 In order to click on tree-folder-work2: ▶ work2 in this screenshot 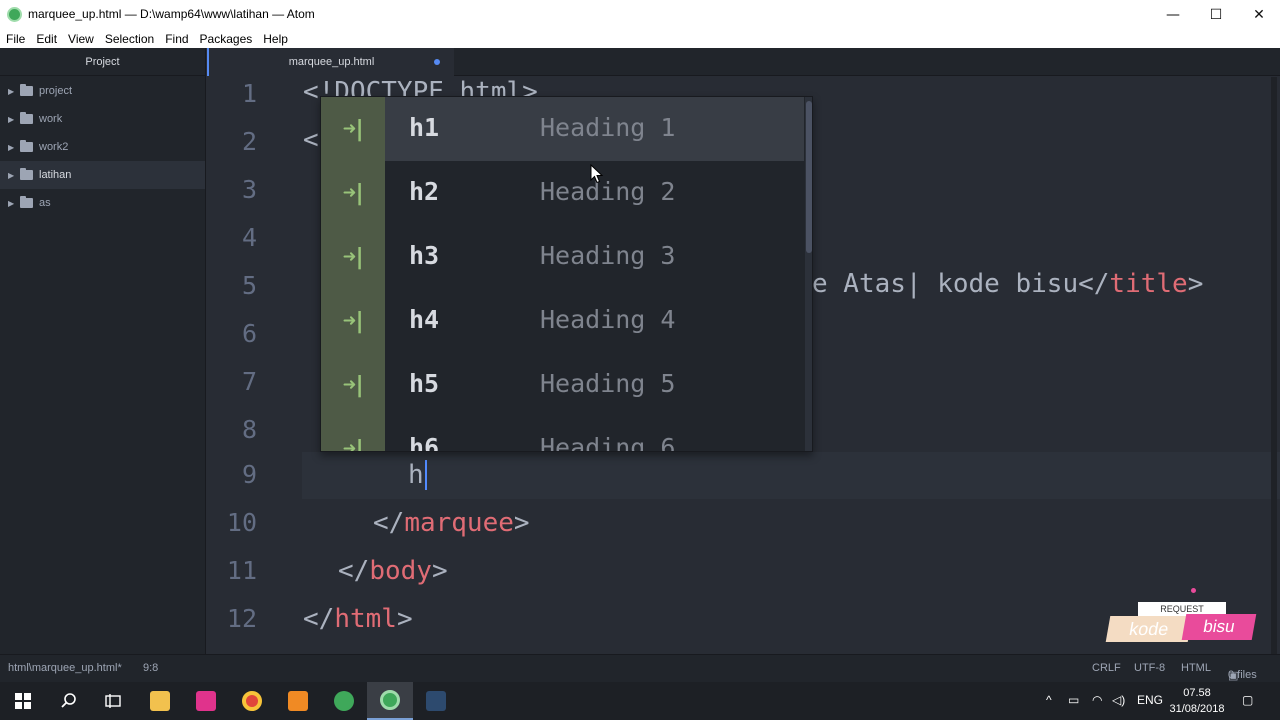, I will do `click(102, 147)`.